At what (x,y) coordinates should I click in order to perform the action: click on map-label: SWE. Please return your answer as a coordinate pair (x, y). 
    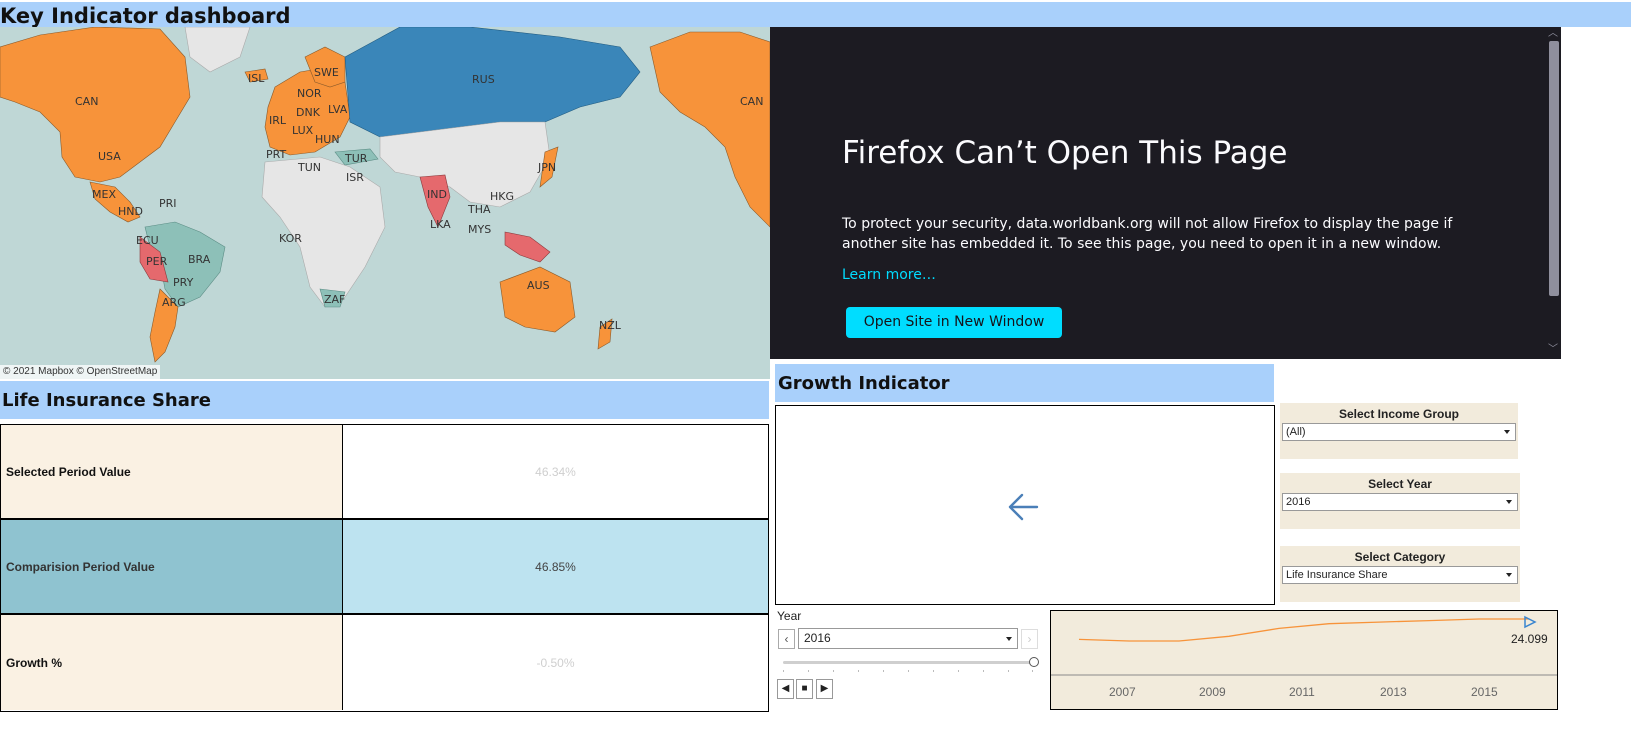
    Looking at the image, I should click on (326, 72).